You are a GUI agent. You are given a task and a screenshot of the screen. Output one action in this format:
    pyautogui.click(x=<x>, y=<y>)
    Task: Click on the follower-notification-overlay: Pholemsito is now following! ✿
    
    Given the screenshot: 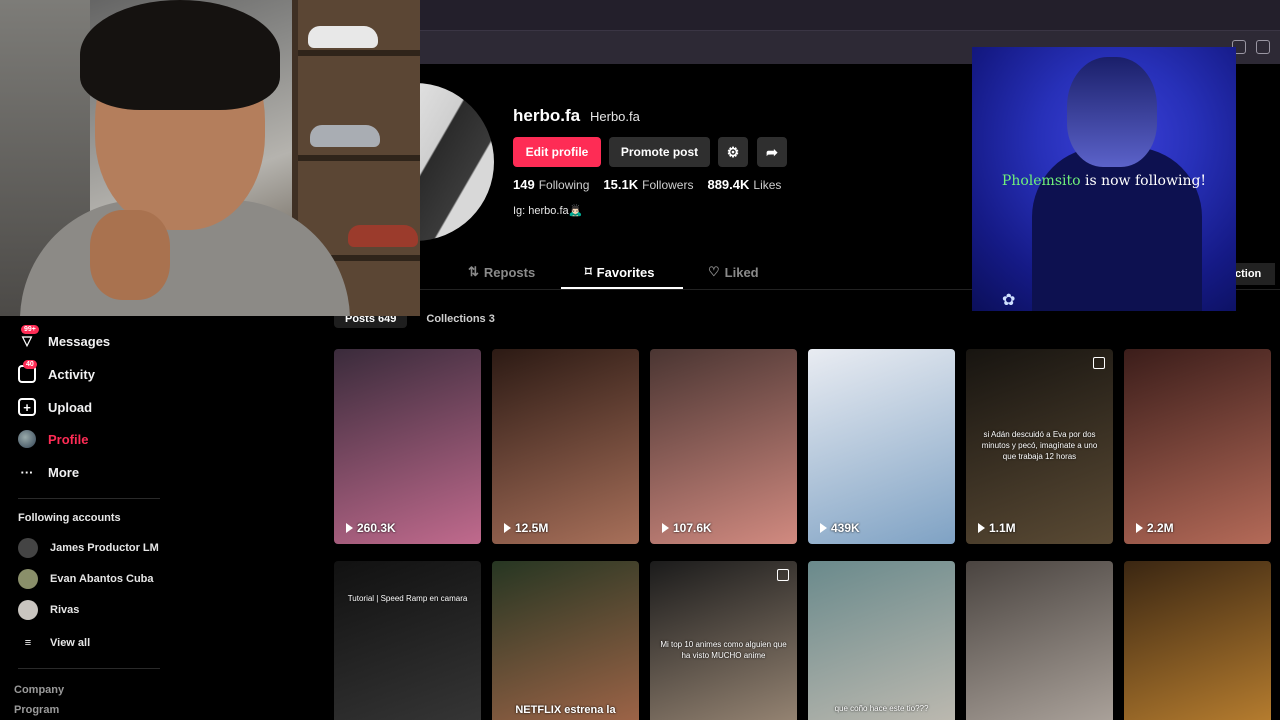 What is the action you would take?
    pyautogui.click(x=1104, y=179)
    